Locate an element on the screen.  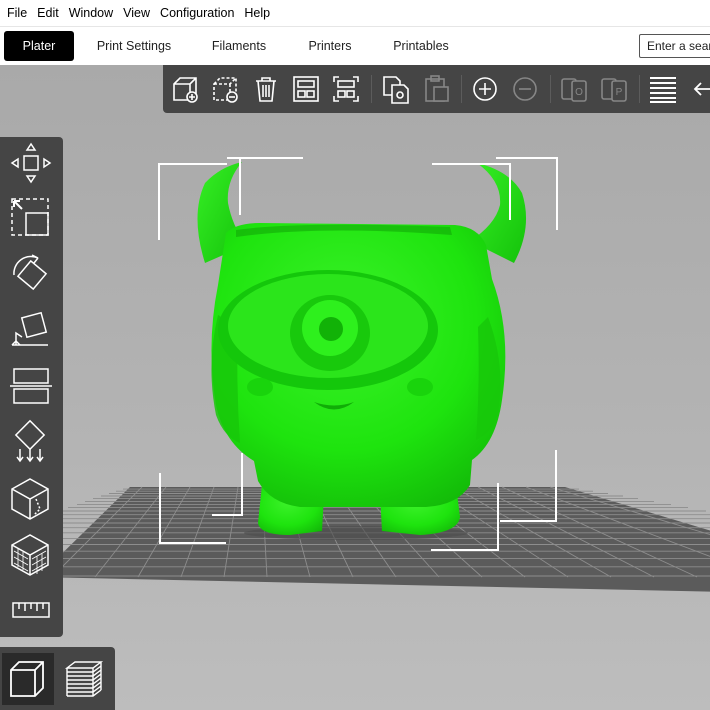
search-input is located at coordinates (674, 46).